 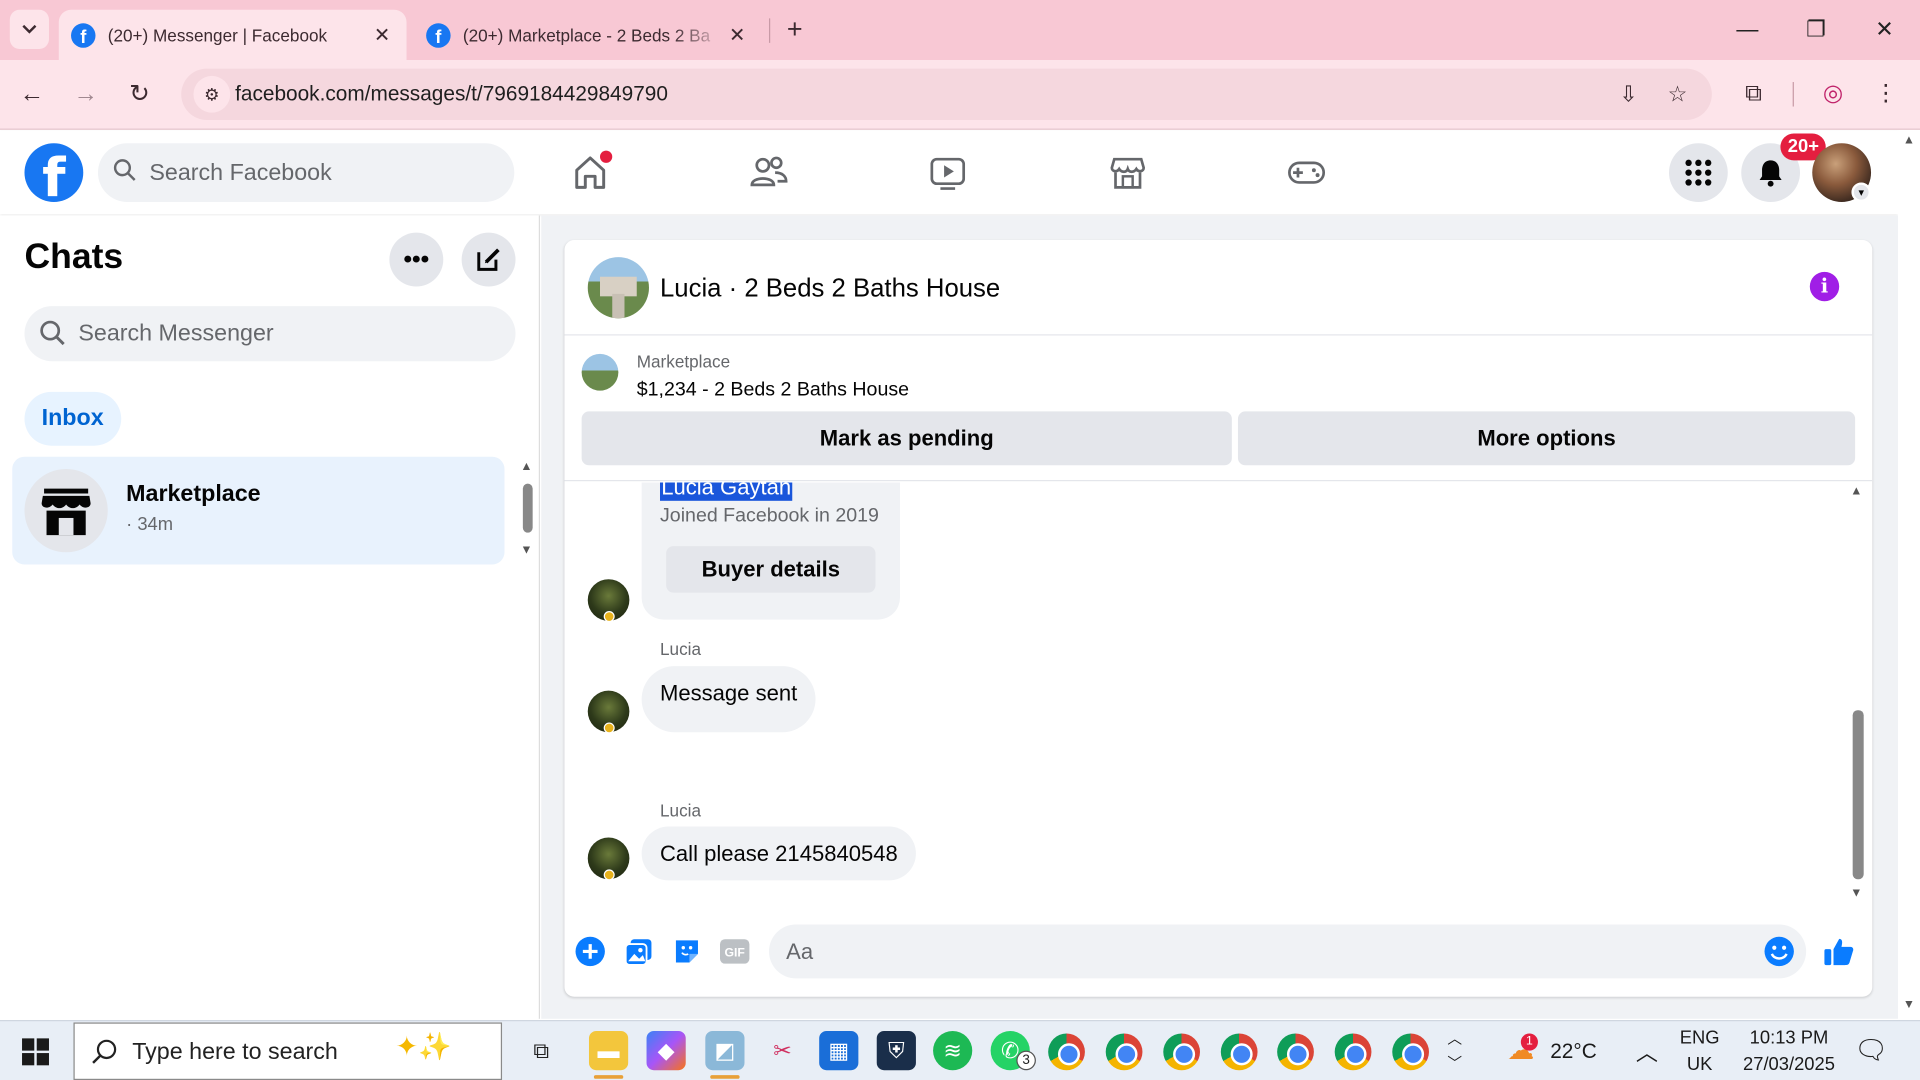 I want to click on nav-gaming, so click(x=1306, y=172).